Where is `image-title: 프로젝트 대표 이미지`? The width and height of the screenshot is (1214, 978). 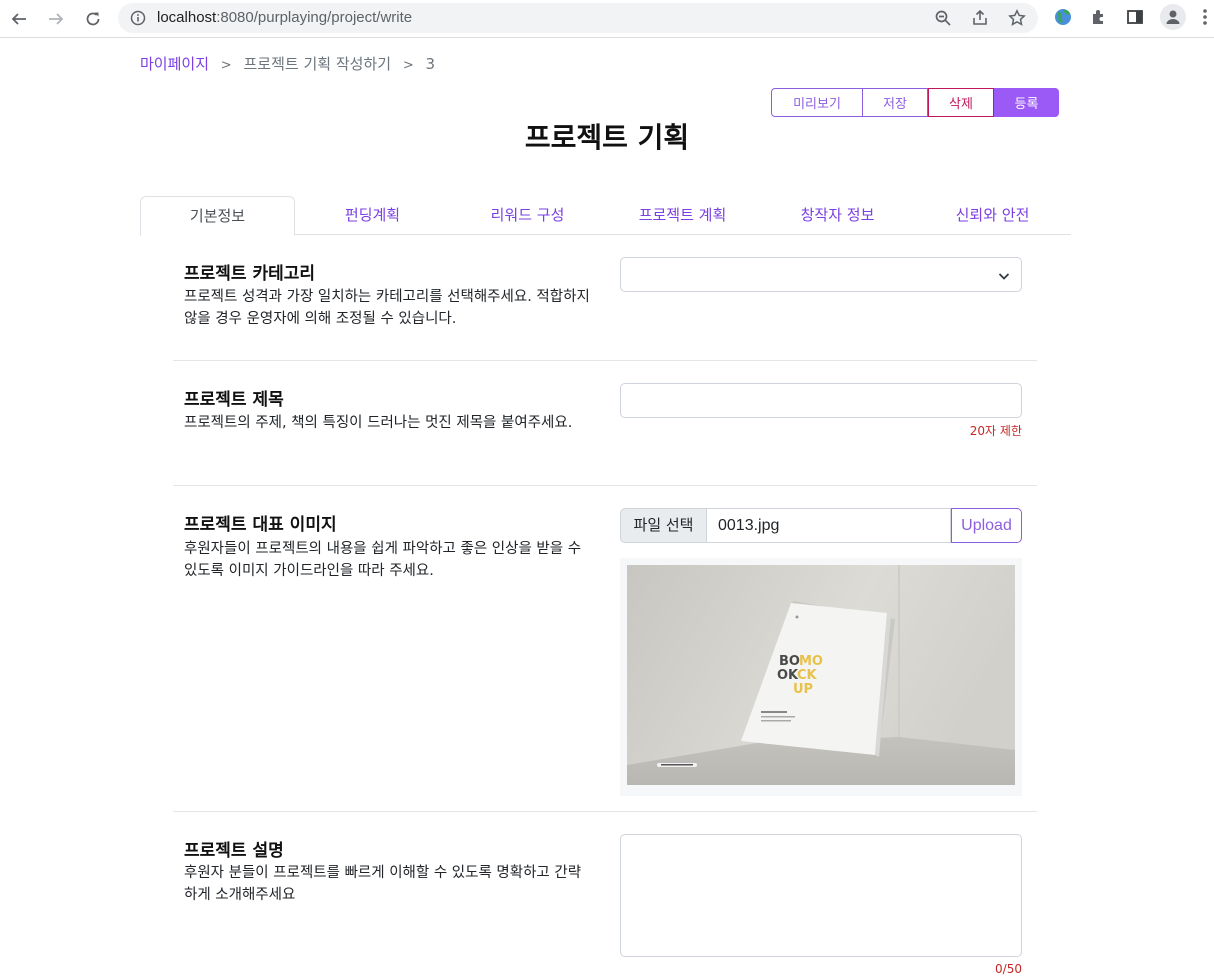 image-title: 프로젝트 대표 이미지 is located at coordinates (260, 525).